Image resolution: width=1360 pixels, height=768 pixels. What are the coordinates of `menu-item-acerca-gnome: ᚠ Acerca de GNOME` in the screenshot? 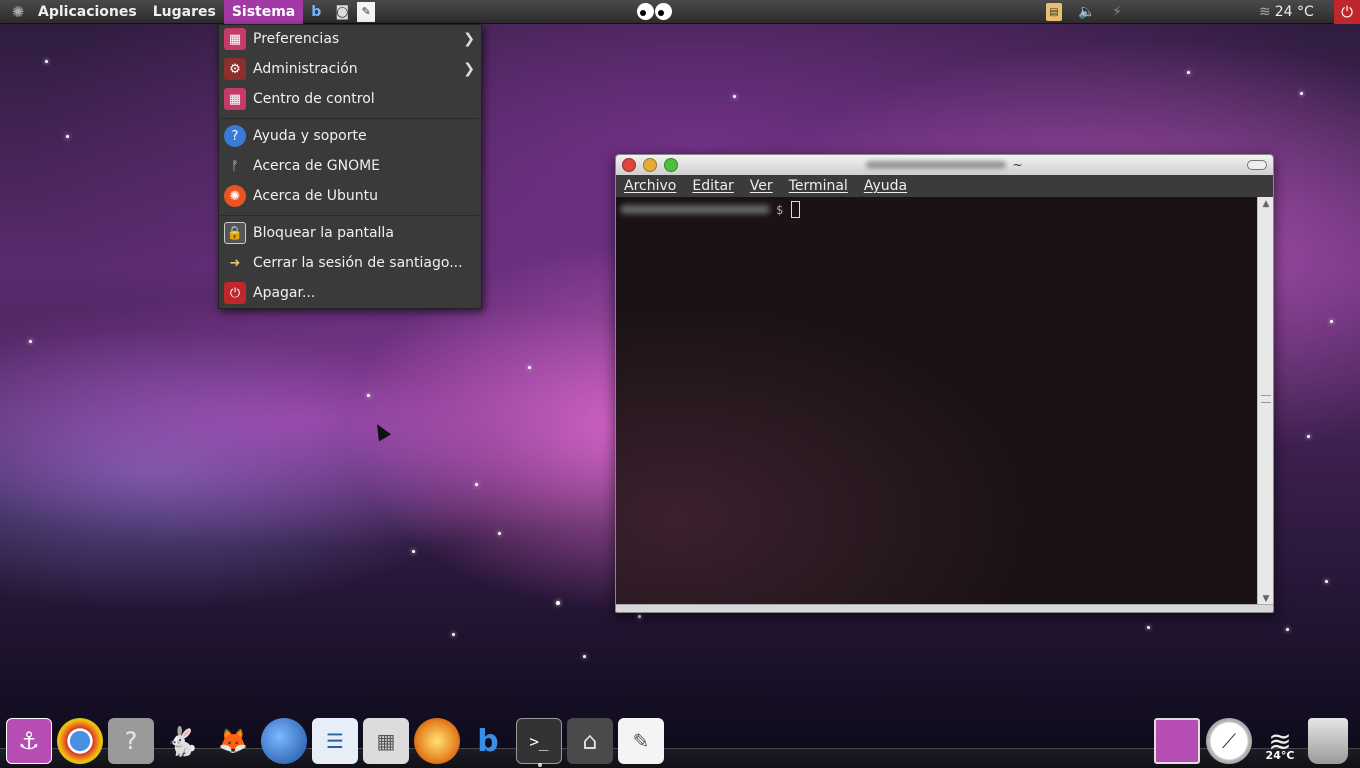 It's located at (350, 166).